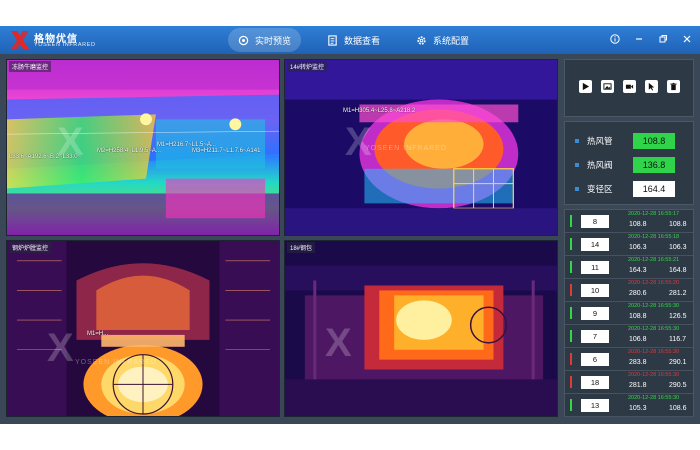  What do you see at coordinates (243, 40) in the screenshot?
I see `camera-lens-icon` at bounding box center [243, 40].